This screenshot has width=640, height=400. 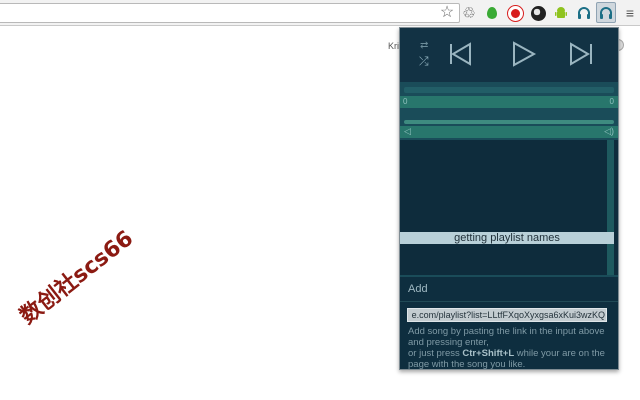 What do you see at coordinates (584, 13) in the screenshot?
I see `headphones-icon` at bounding box center [584, 13].